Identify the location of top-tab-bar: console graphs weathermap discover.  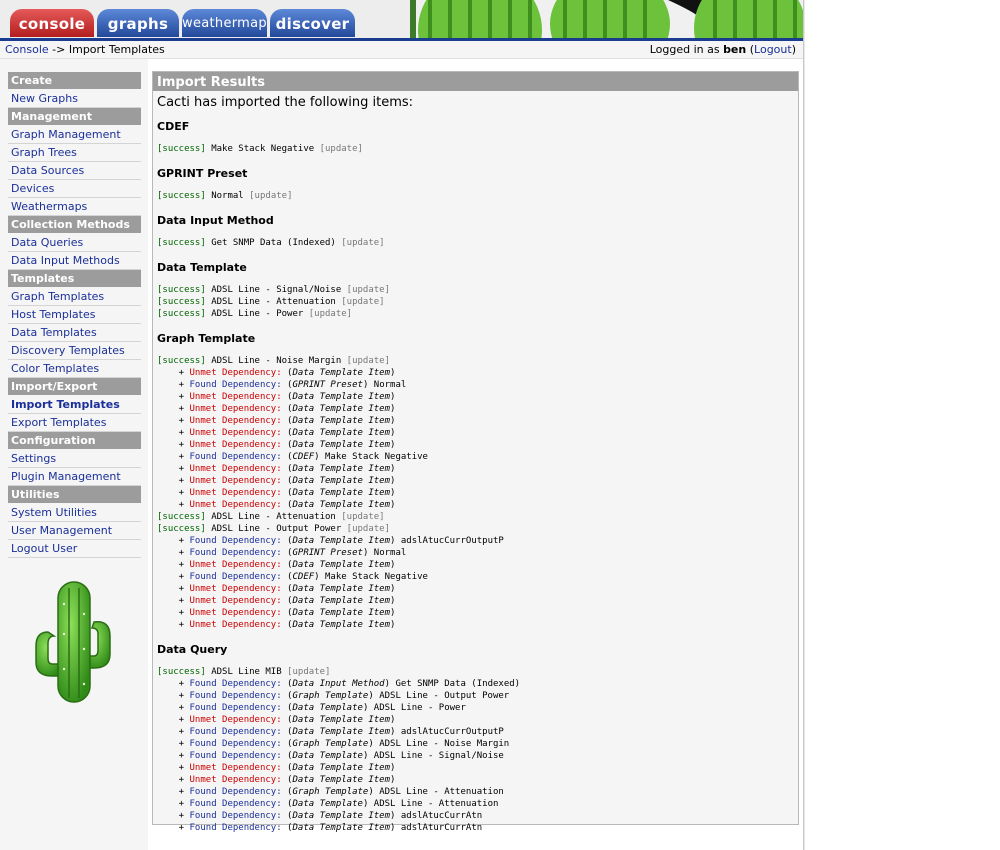
(402, 19).